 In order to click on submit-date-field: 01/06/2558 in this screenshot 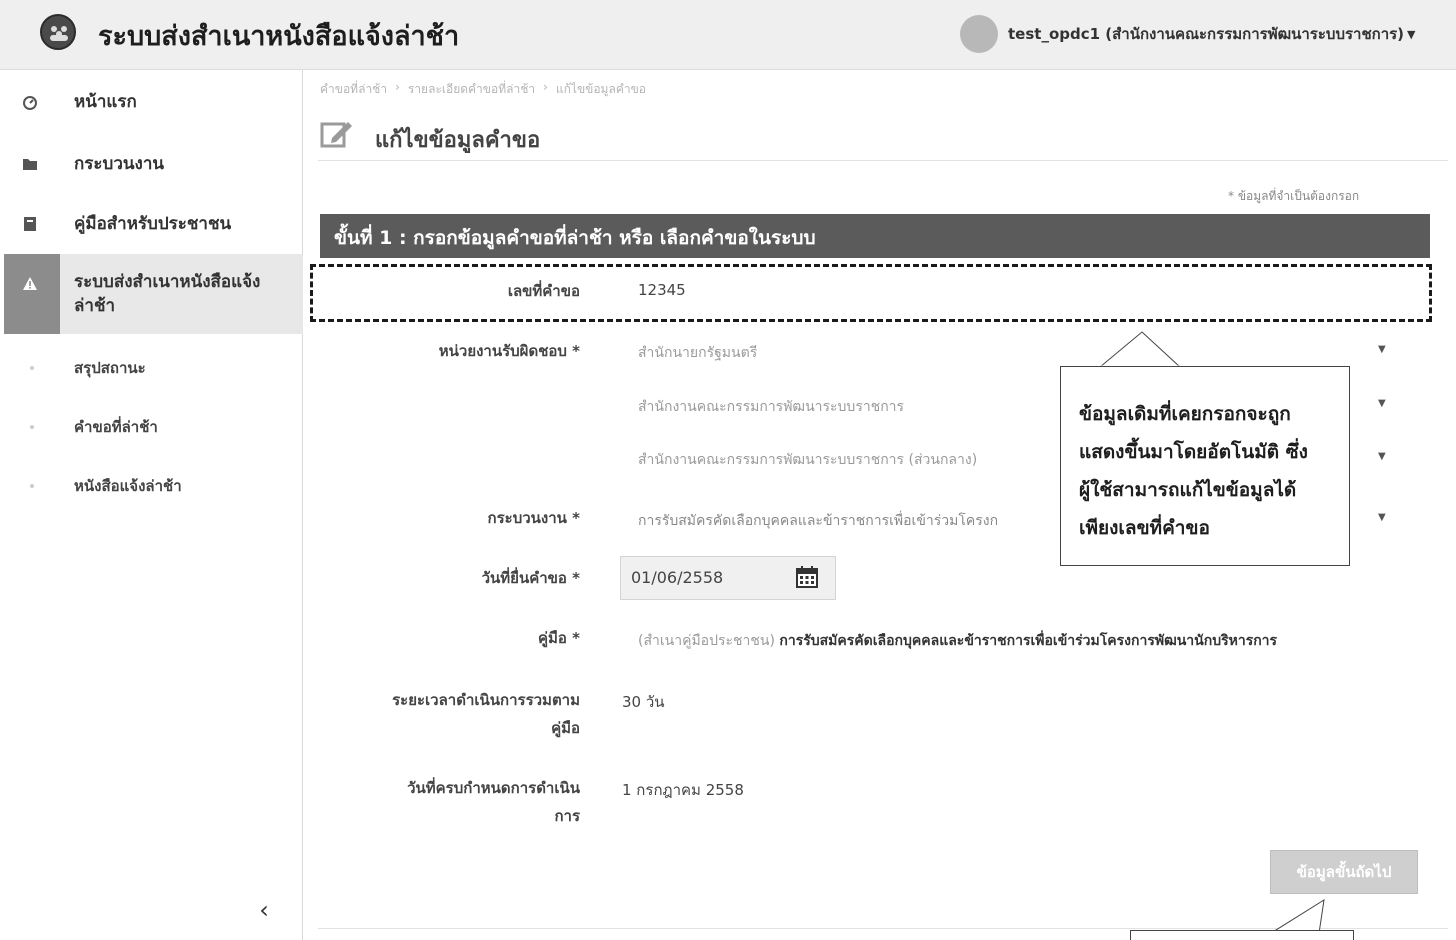, I will do `click(728, 578)`.